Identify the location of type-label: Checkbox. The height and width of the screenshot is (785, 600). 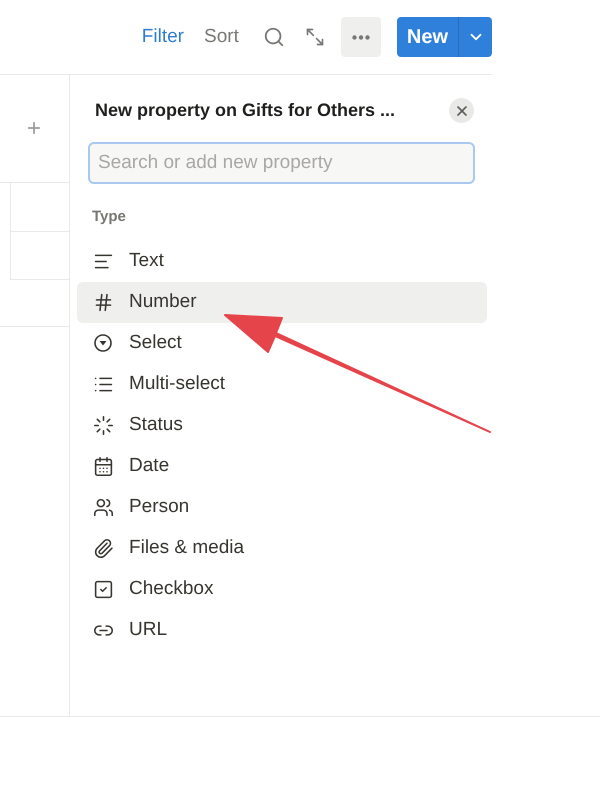
(171, 588).